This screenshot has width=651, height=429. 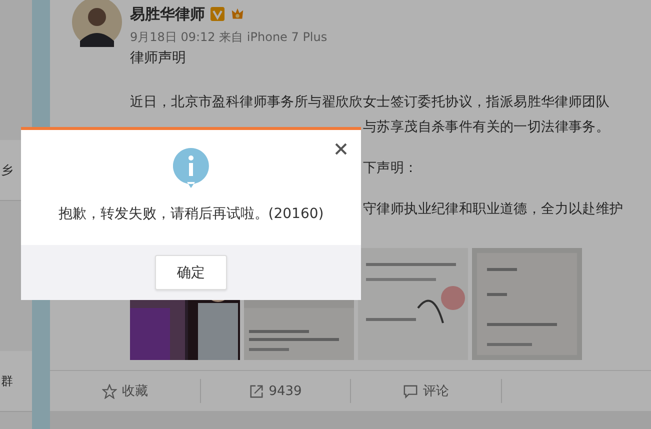 I want to click on comment-button: 评论, so click(x=425, y=391).